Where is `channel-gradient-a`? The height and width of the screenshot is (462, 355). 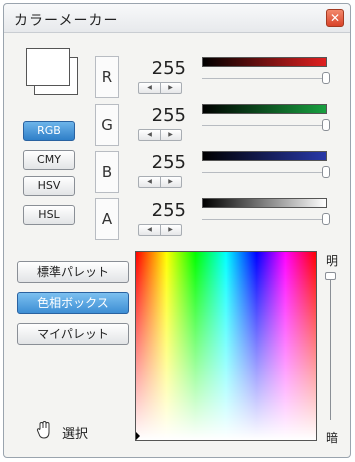
channel-gradient-a is located at coordinates (264, 203).